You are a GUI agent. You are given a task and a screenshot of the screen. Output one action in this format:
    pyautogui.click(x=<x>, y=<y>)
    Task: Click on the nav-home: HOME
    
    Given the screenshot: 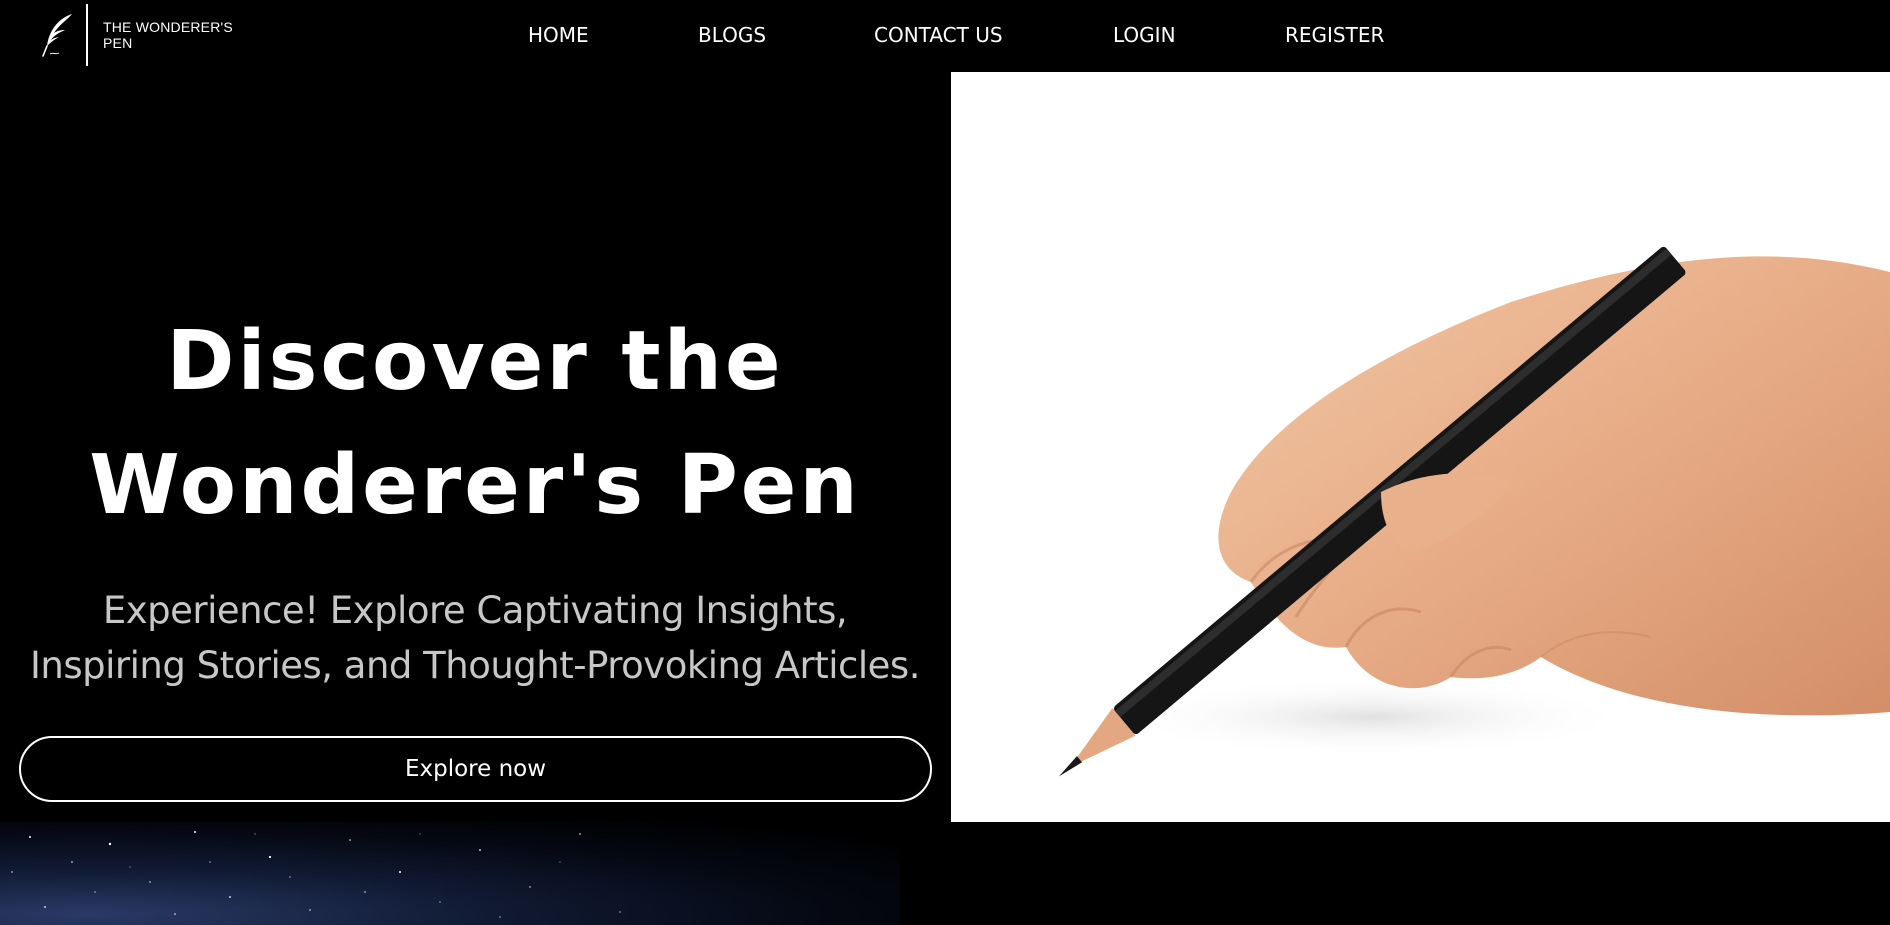 What is the action you would take?
    pyautogui.click(x=558, y=35)
    